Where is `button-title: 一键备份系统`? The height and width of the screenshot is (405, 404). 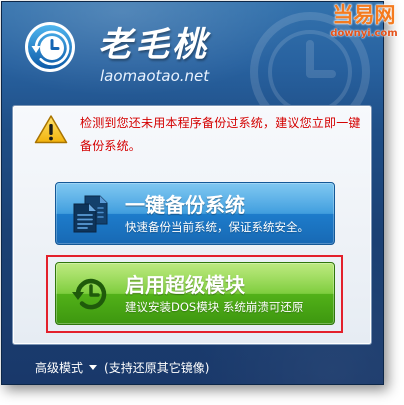 button-title: 一键备份系统 is located at coordinates (185, 205).